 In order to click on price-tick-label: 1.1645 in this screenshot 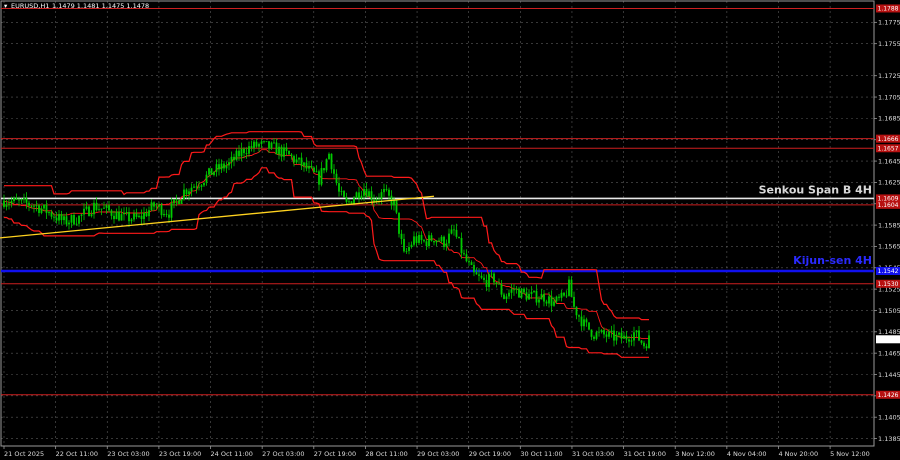, I will do `click(889, 161)`.